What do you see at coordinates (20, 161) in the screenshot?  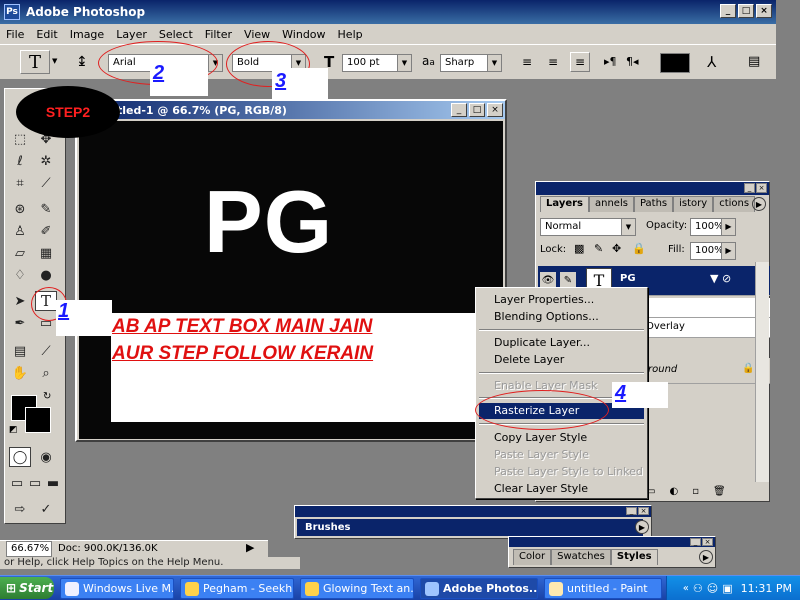 I see `lasso-tool-icon: ℓ` at bounding box center [20, 161].